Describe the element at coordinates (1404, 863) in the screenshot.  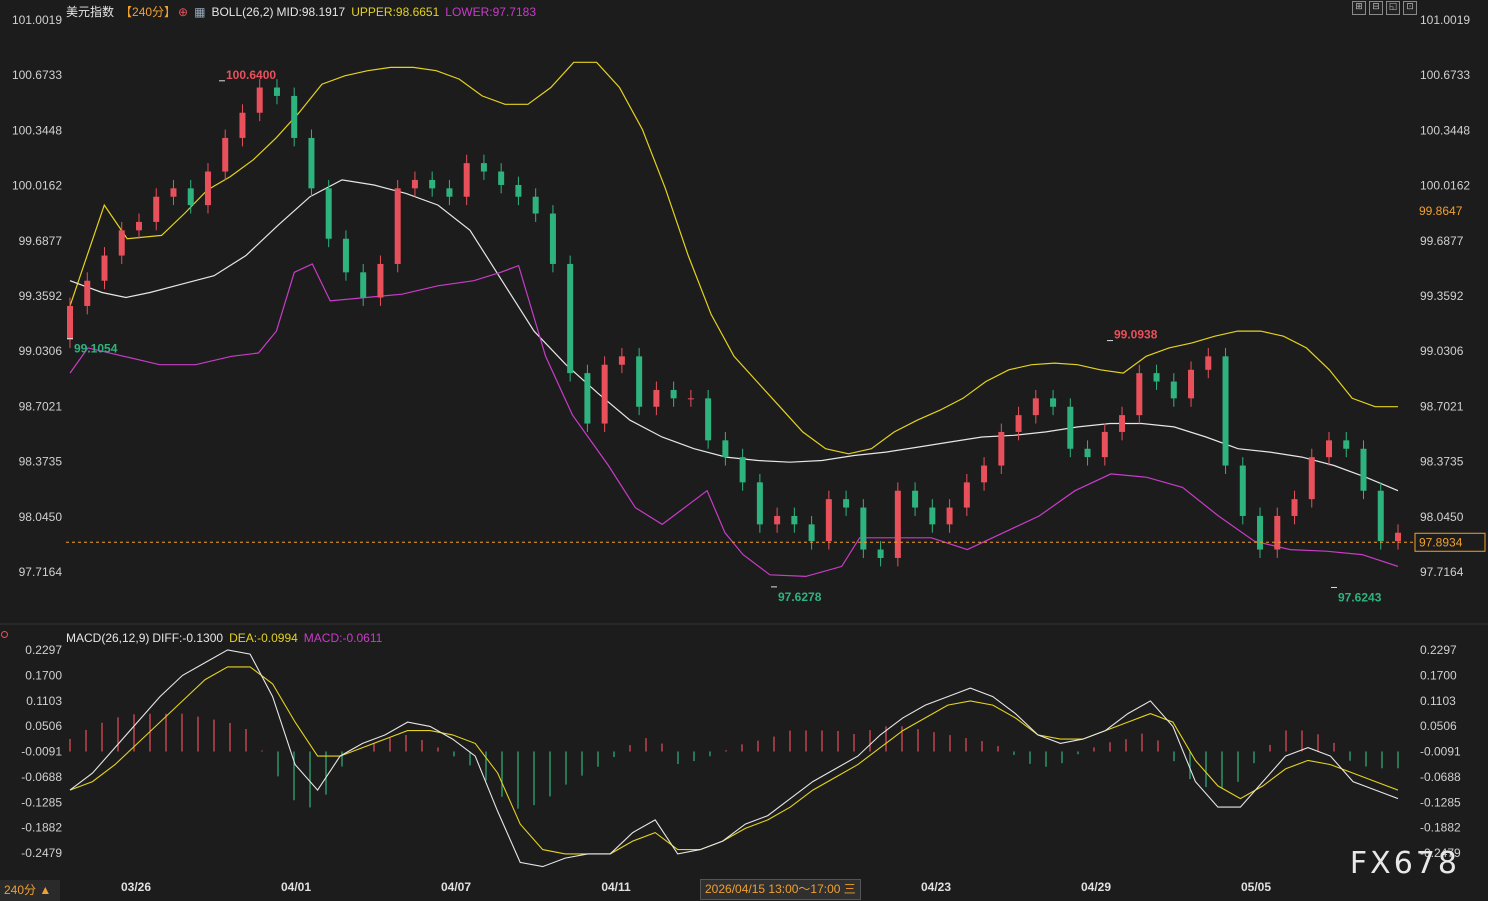
I see `watermark-logo: FX678` at that location.